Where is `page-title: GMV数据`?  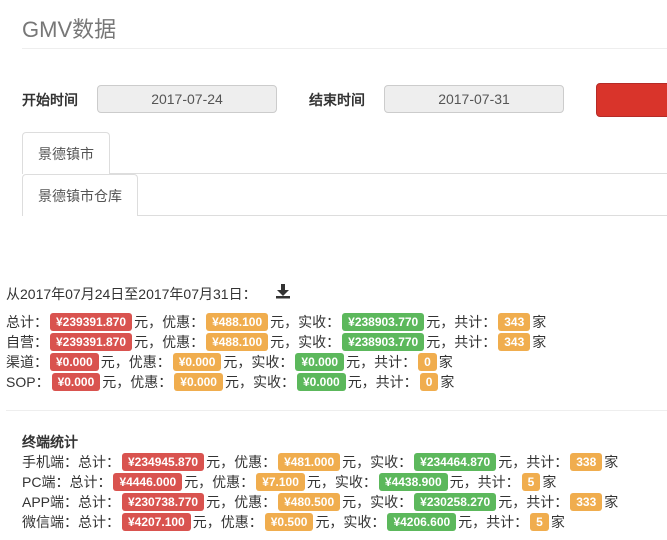
page-title: GMV数据 is located at coordinates (69, 29).